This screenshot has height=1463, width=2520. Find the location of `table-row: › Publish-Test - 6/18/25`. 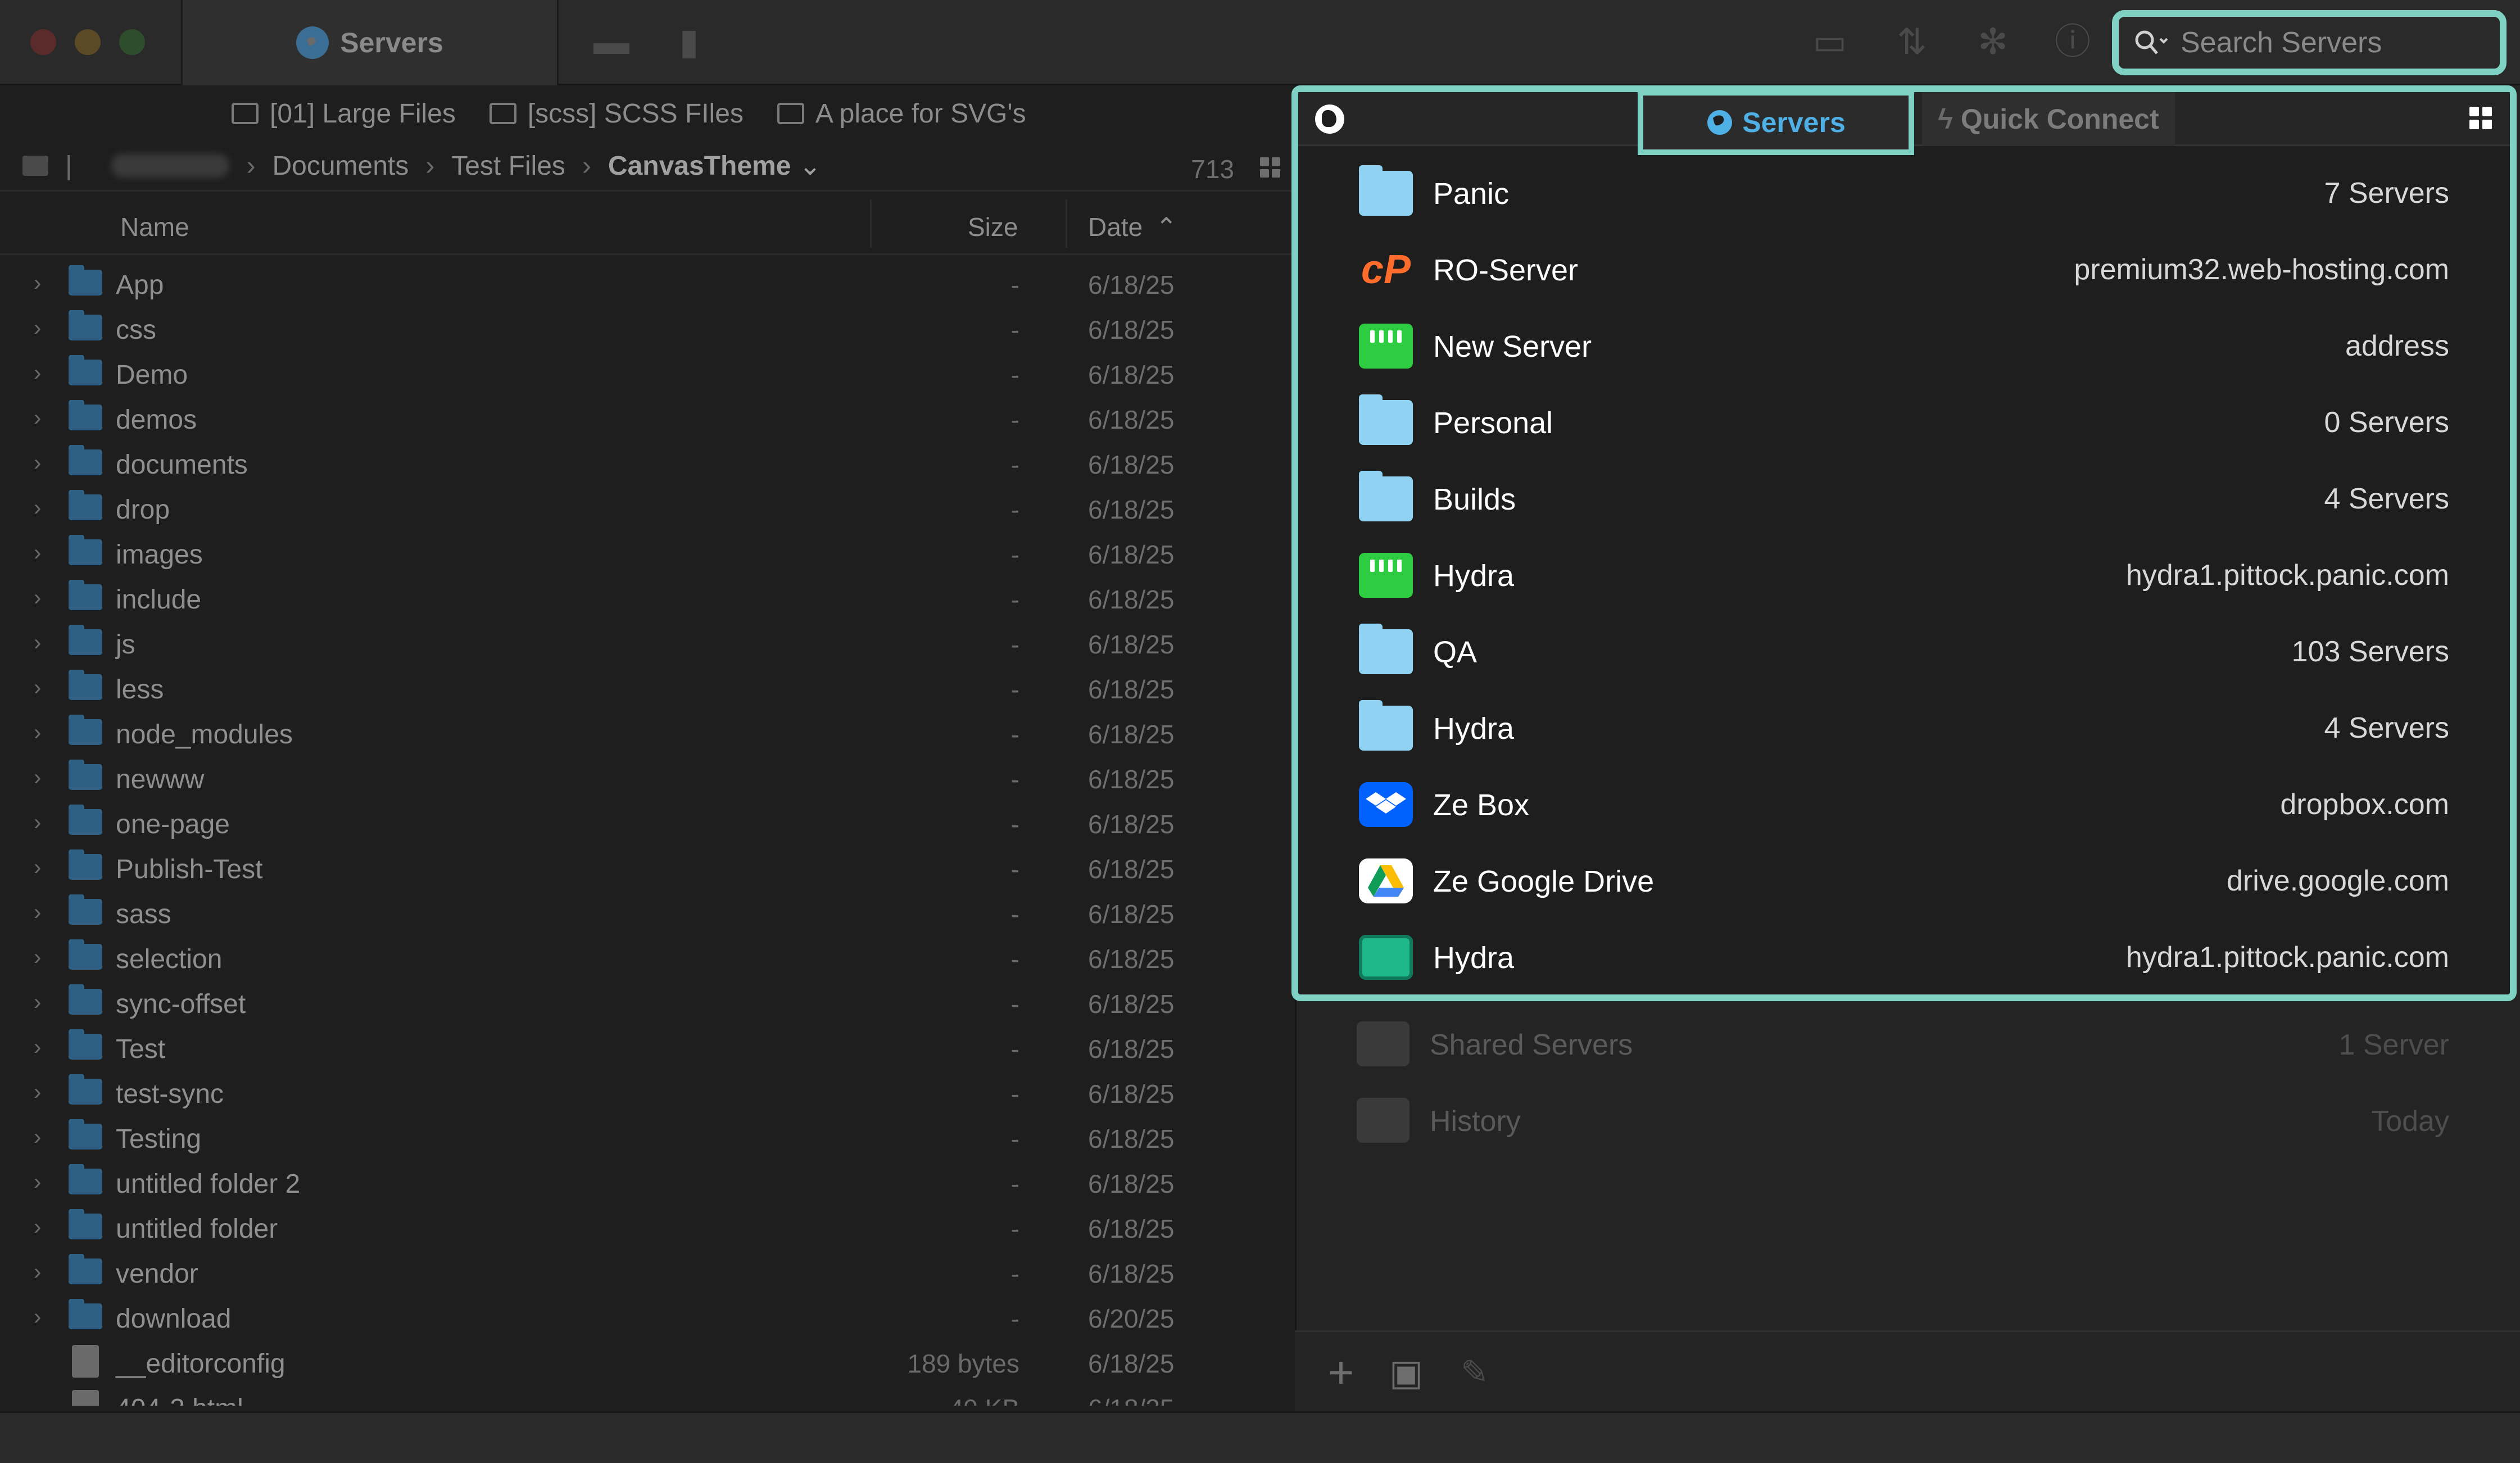

table-row: › Publish-Test - 6/18/25 is located at coordinates (647, 866).